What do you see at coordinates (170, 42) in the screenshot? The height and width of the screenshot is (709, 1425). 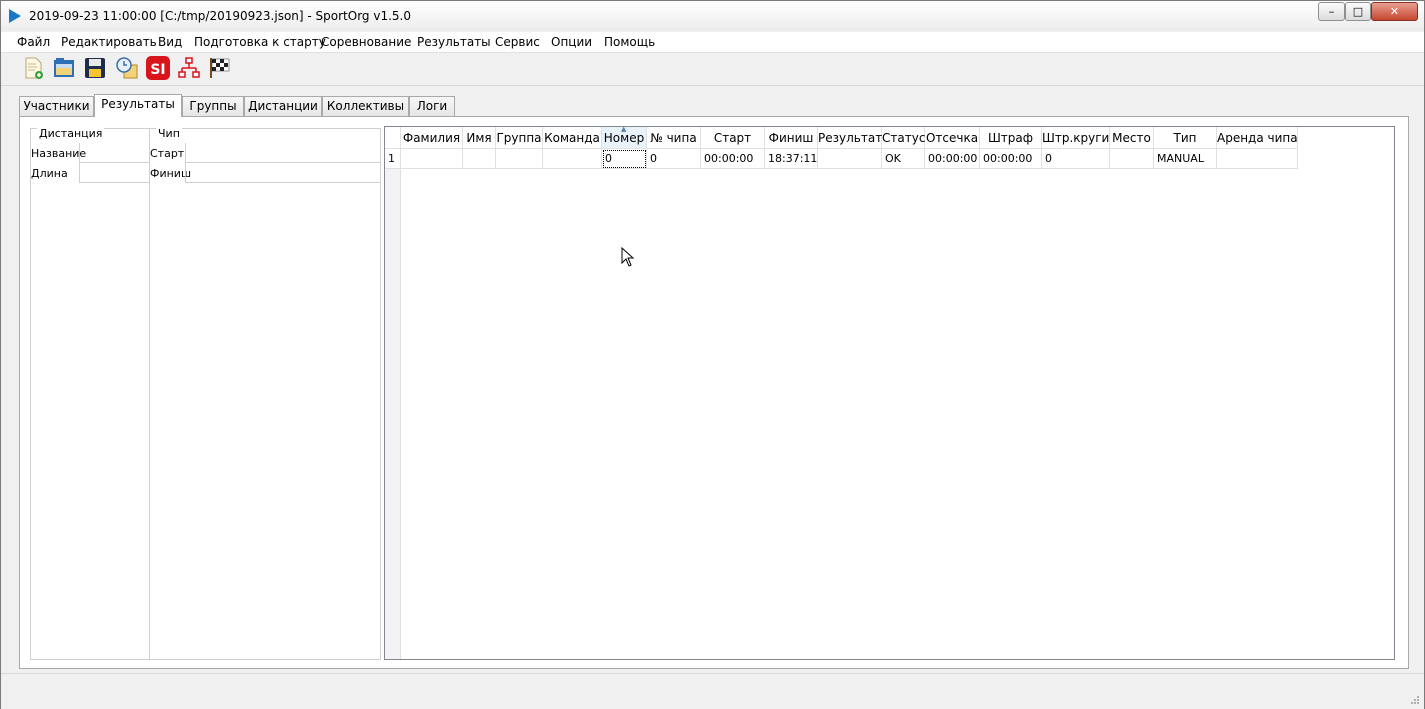 I see `menu-view: Вид` at bounding box center [170, 42].